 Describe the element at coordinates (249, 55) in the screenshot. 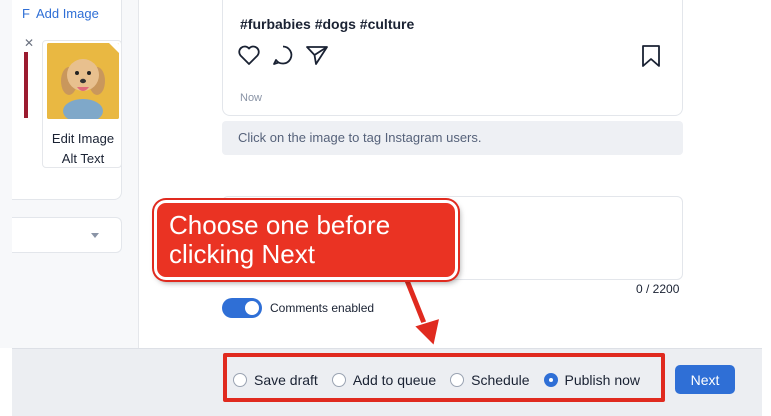

I see `heart-icon` at that location.